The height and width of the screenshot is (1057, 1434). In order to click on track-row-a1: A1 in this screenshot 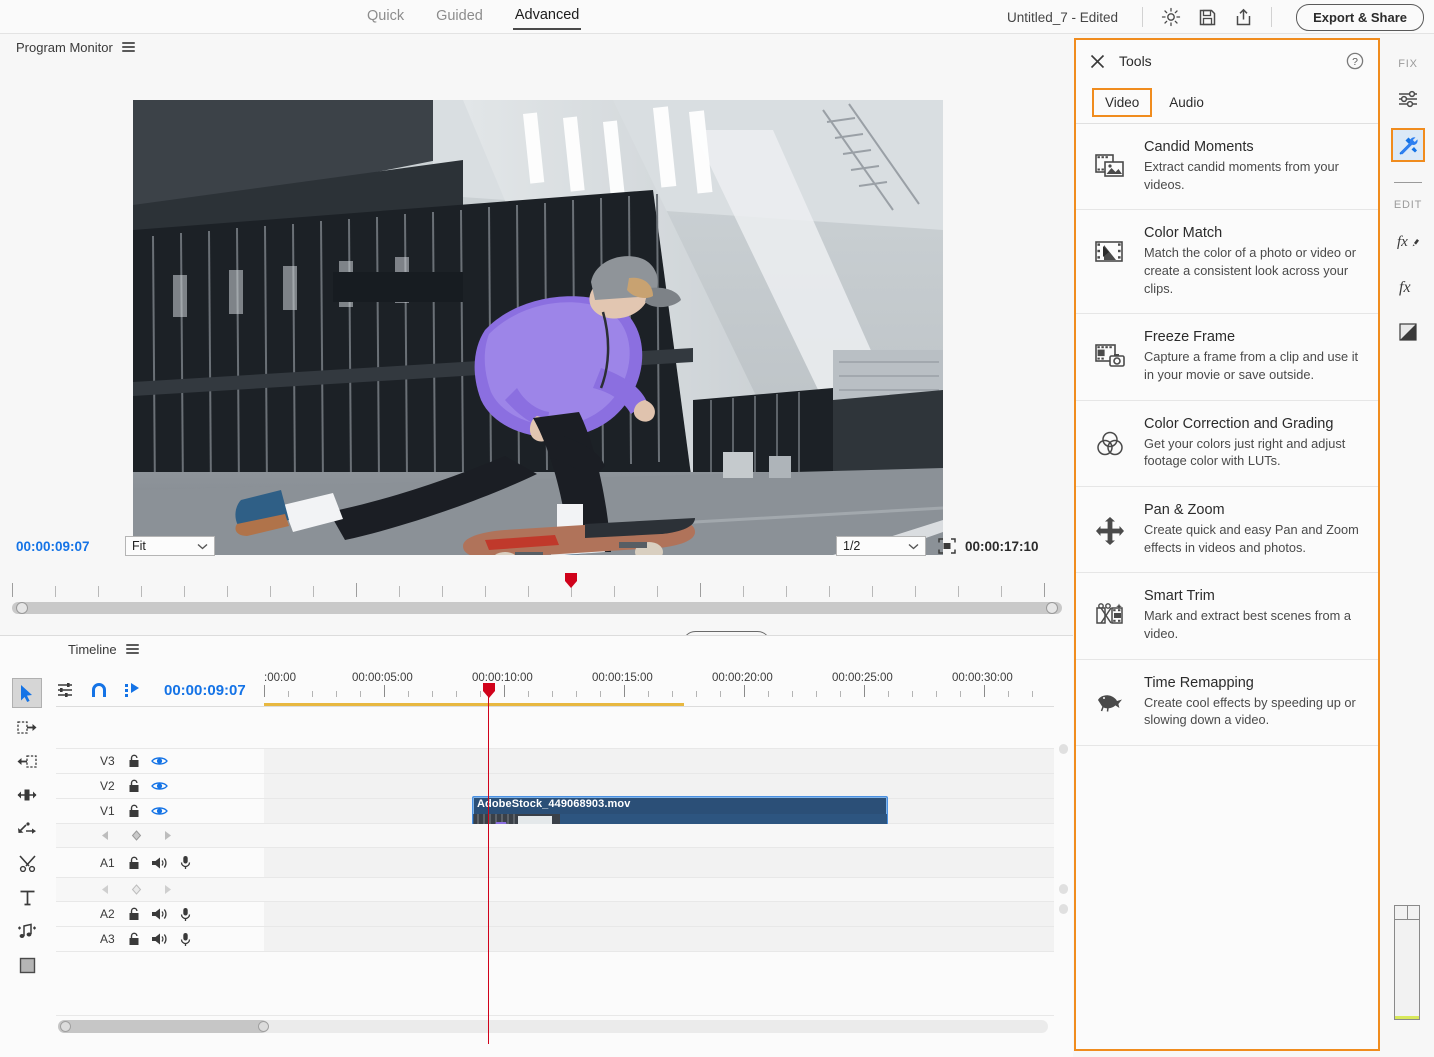, I will do `click(555, 863)`.